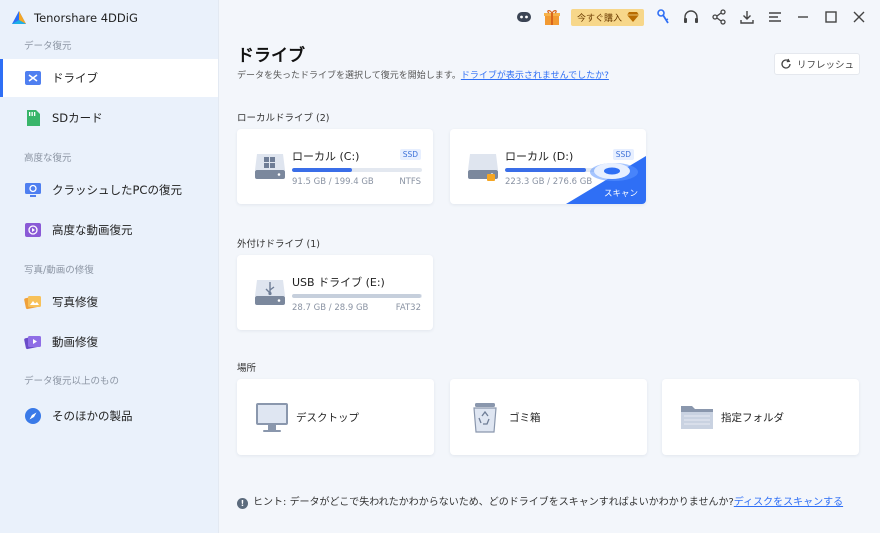  Describe the element at coordinates (719, 17) in the screenshot. I see `share-icon` at that location.